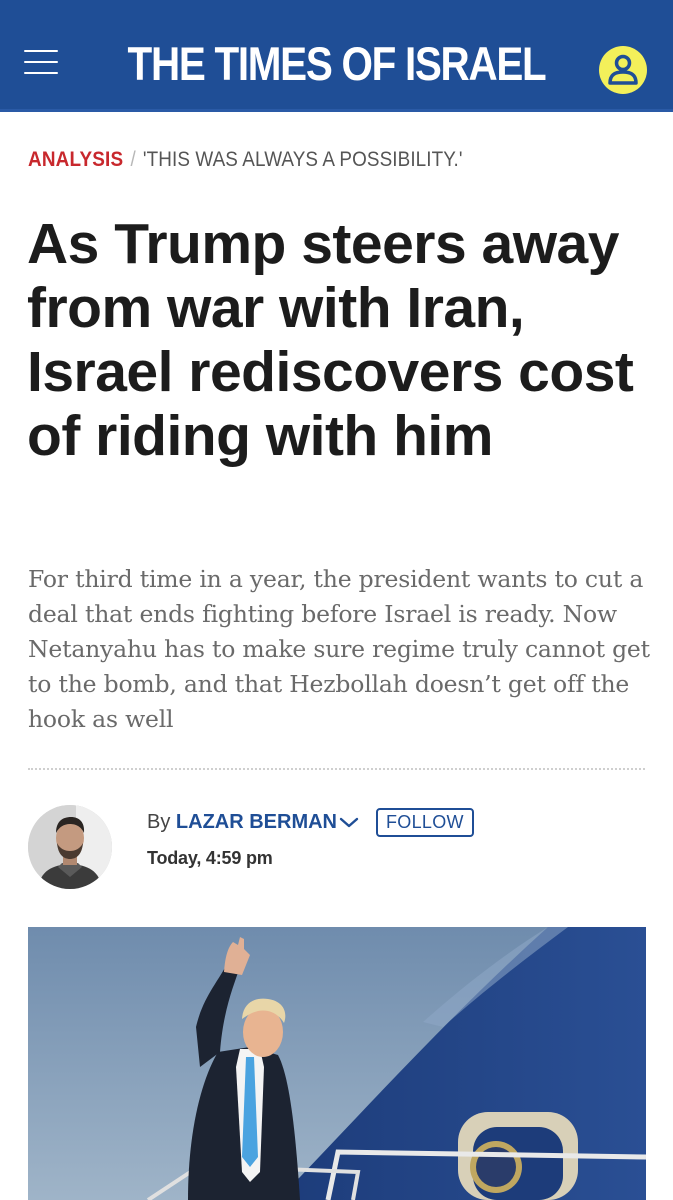 This screenshot has width=673, height=1200. Describe the element at coordinates (336, 769) in the screenshot. I see `divider` at that location.